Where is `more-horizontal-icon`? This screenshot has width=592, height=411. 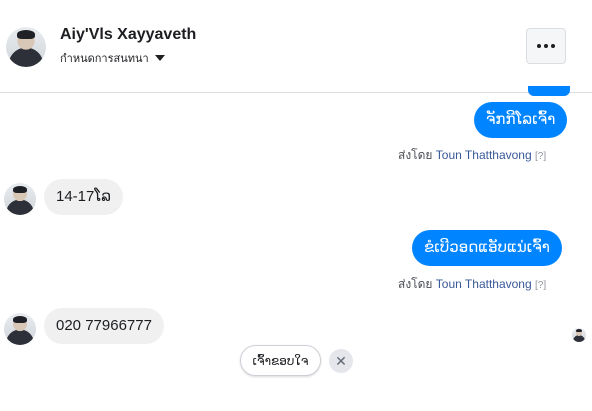 more-horizontal-icon is located at coordinates (546, 46).